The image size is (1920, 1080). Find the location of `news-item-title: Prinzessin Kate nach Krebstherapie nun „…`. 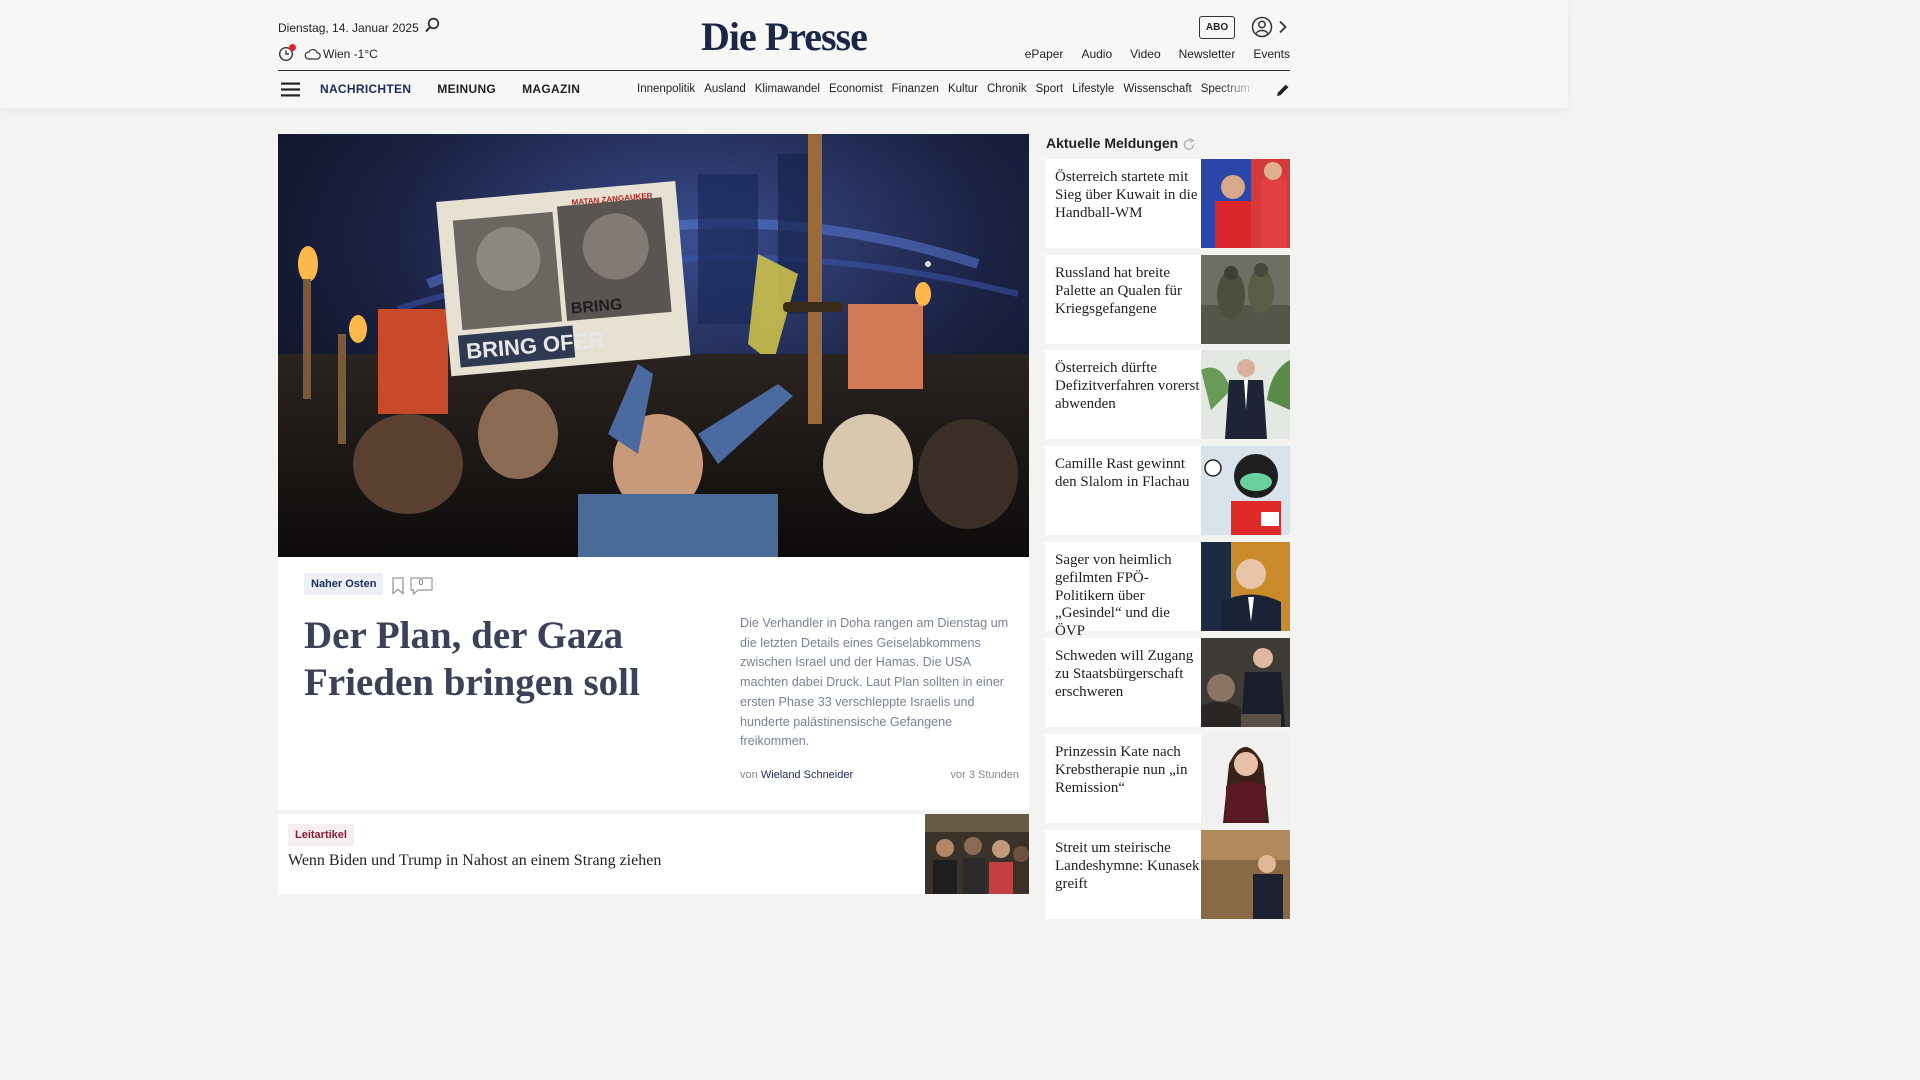

news-item-title: Prinzessin Kate nach Krebstherapie nun „… is located at coordinates (1121, 770).